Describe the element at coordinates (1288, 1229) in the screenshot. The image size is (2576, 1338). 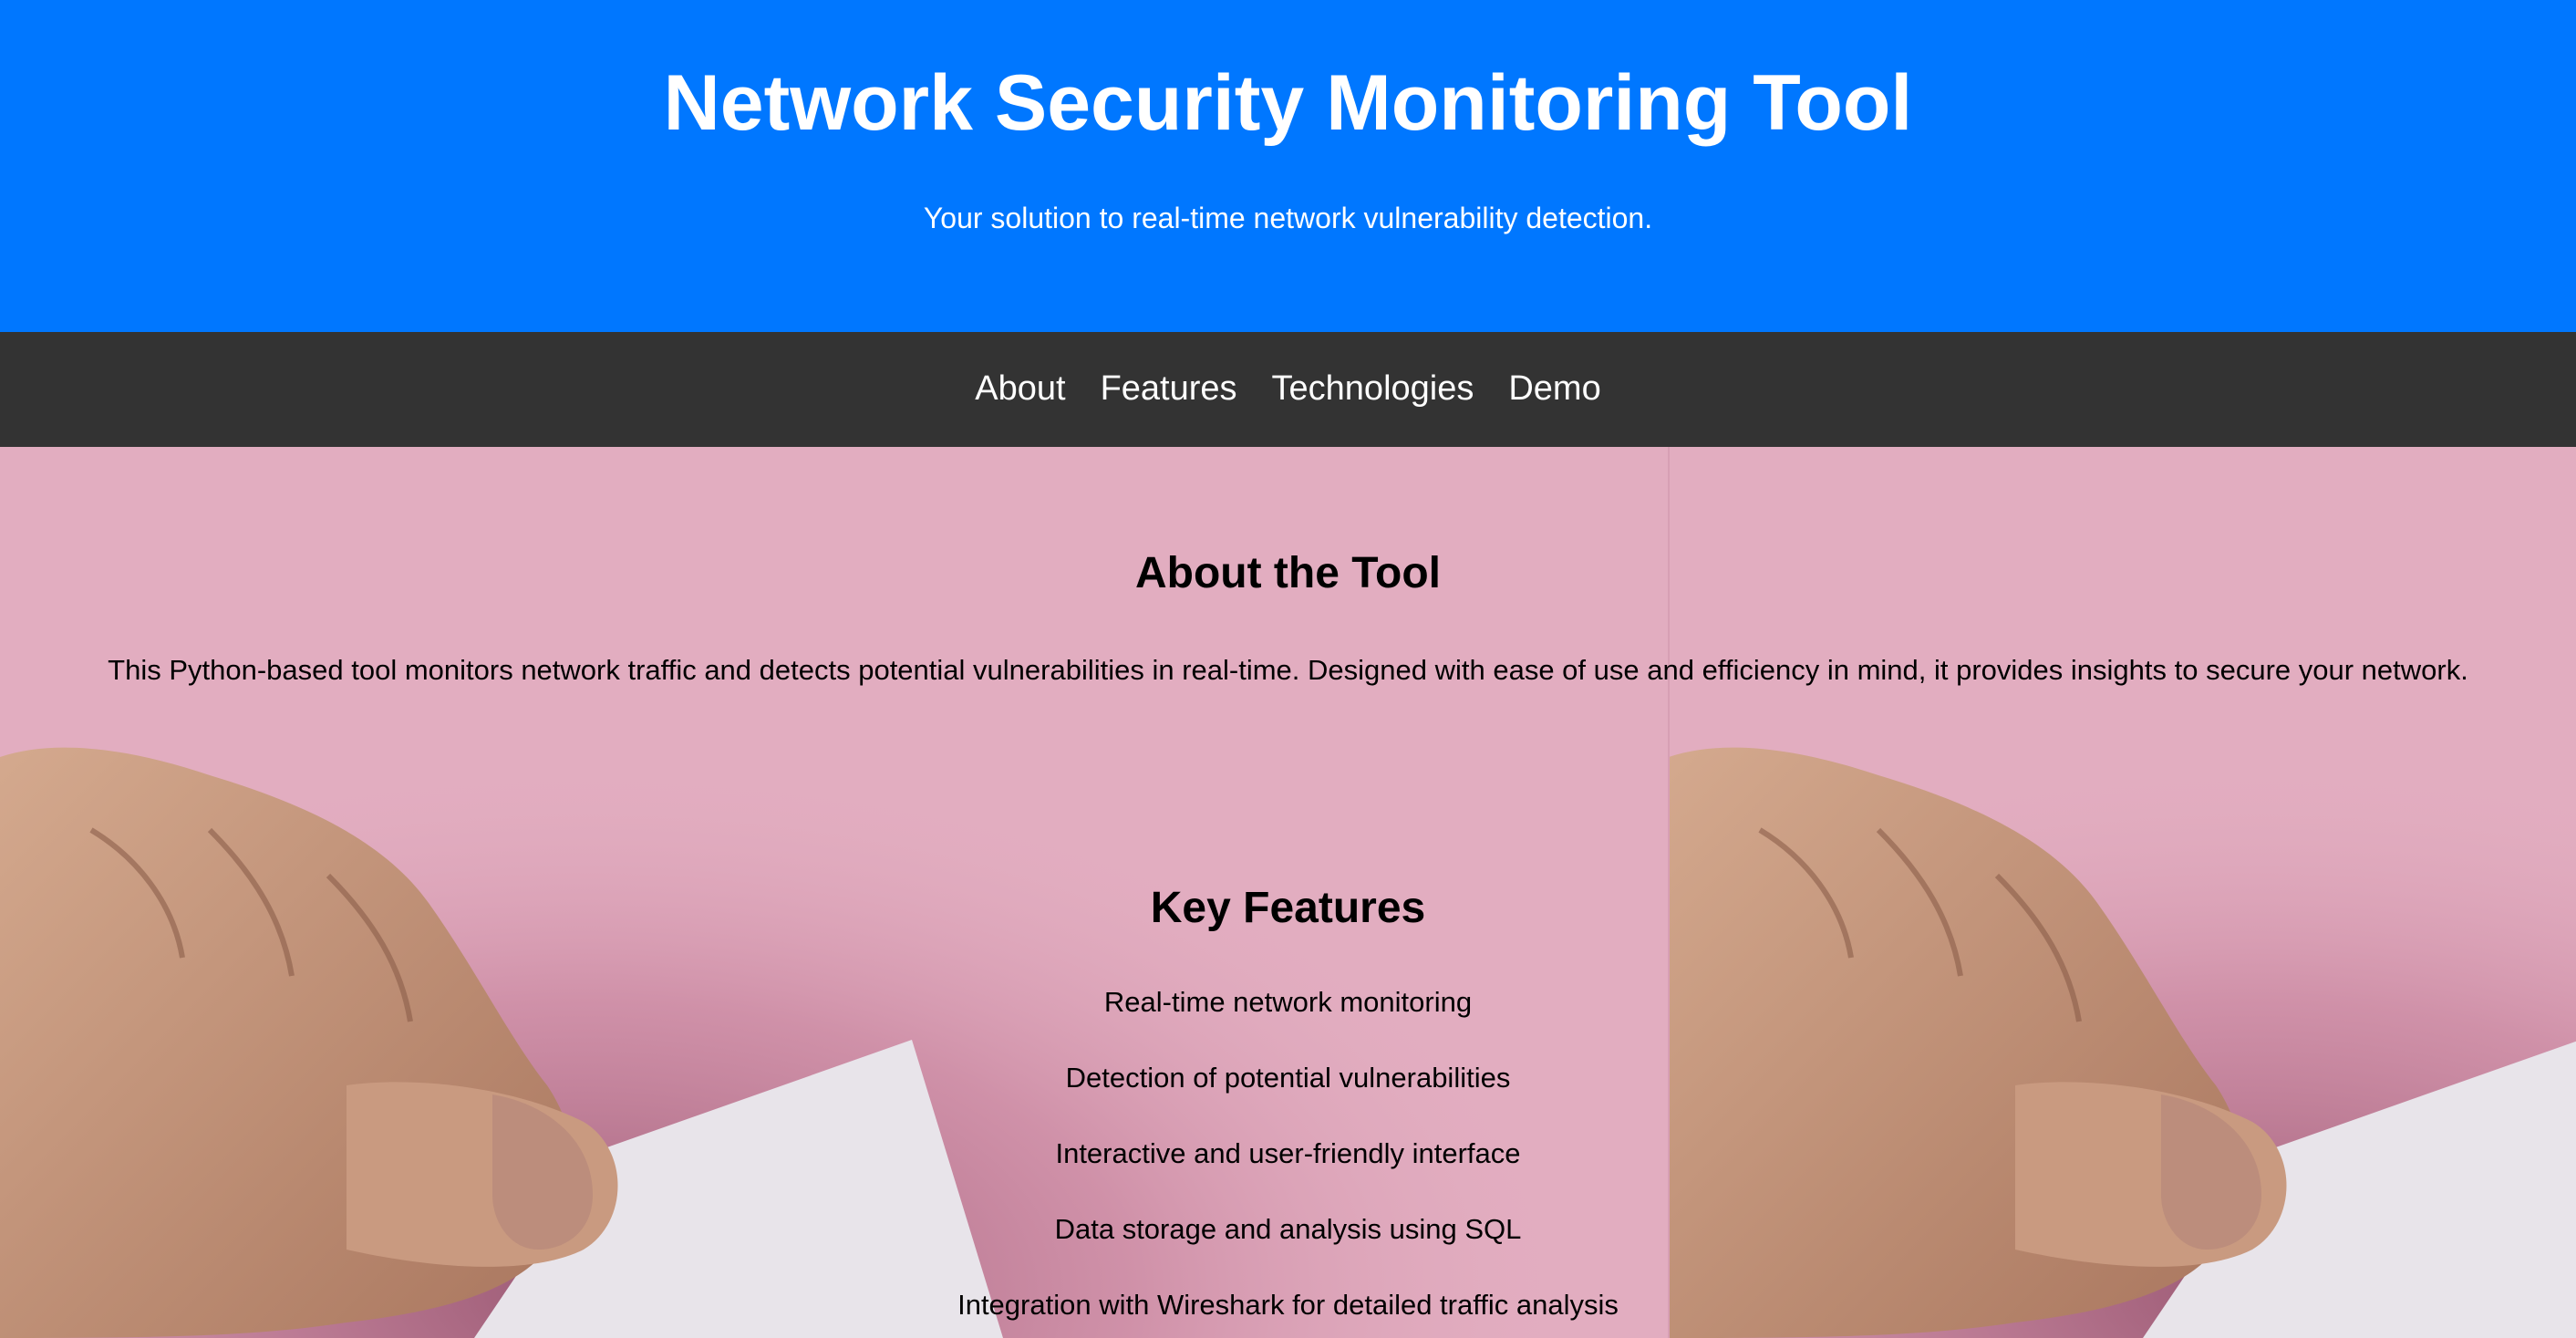
I see `feature-item: Data storage and analysis using SQL` at that location.